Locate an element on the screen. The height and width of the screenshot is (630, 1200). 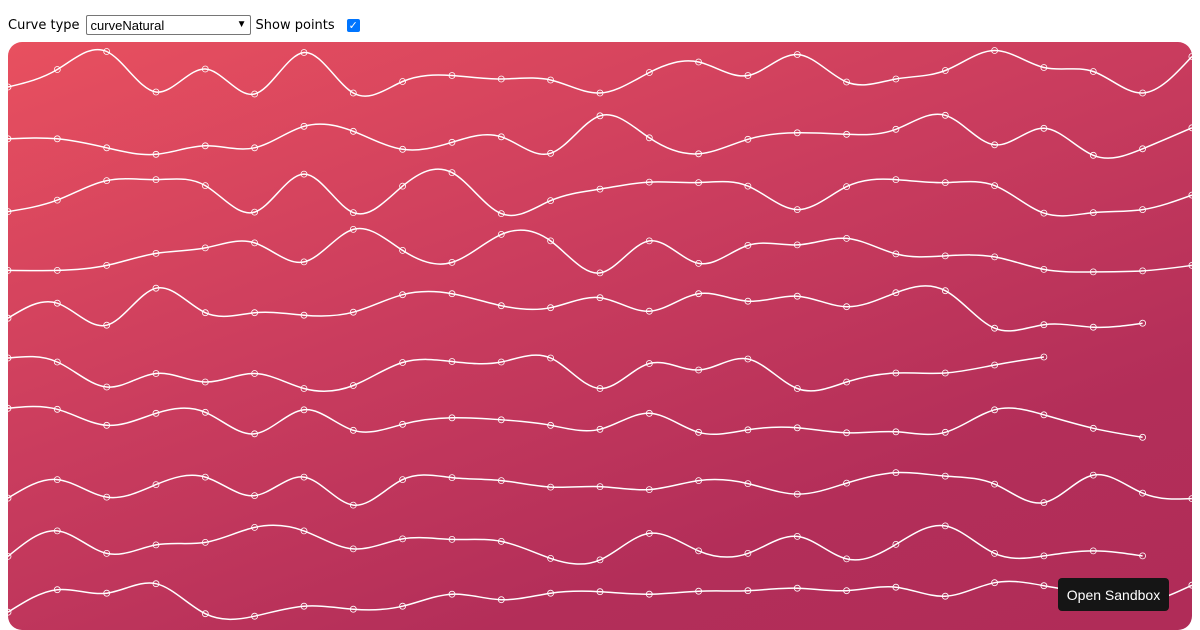
chevron-down-icon: ▼ is located at coordinates (241, 24).